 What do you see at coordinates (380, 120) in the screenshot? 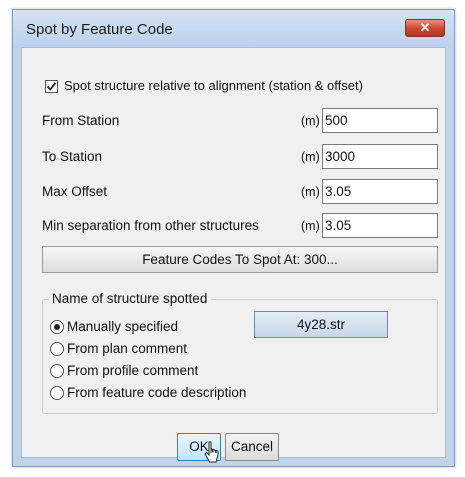
I see `from-station-field: 500` at bounding box center [380, 120].